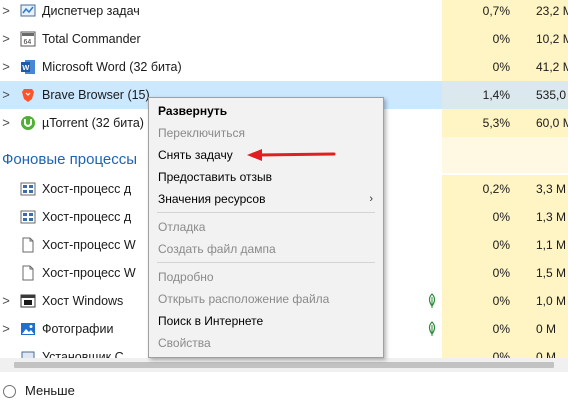 This screenshot has width=568, height=403. What do you see at coordinates (479, 95) in the screenshot?
I see `cpu-value: 1,4%` at bounding box center [479, 95].